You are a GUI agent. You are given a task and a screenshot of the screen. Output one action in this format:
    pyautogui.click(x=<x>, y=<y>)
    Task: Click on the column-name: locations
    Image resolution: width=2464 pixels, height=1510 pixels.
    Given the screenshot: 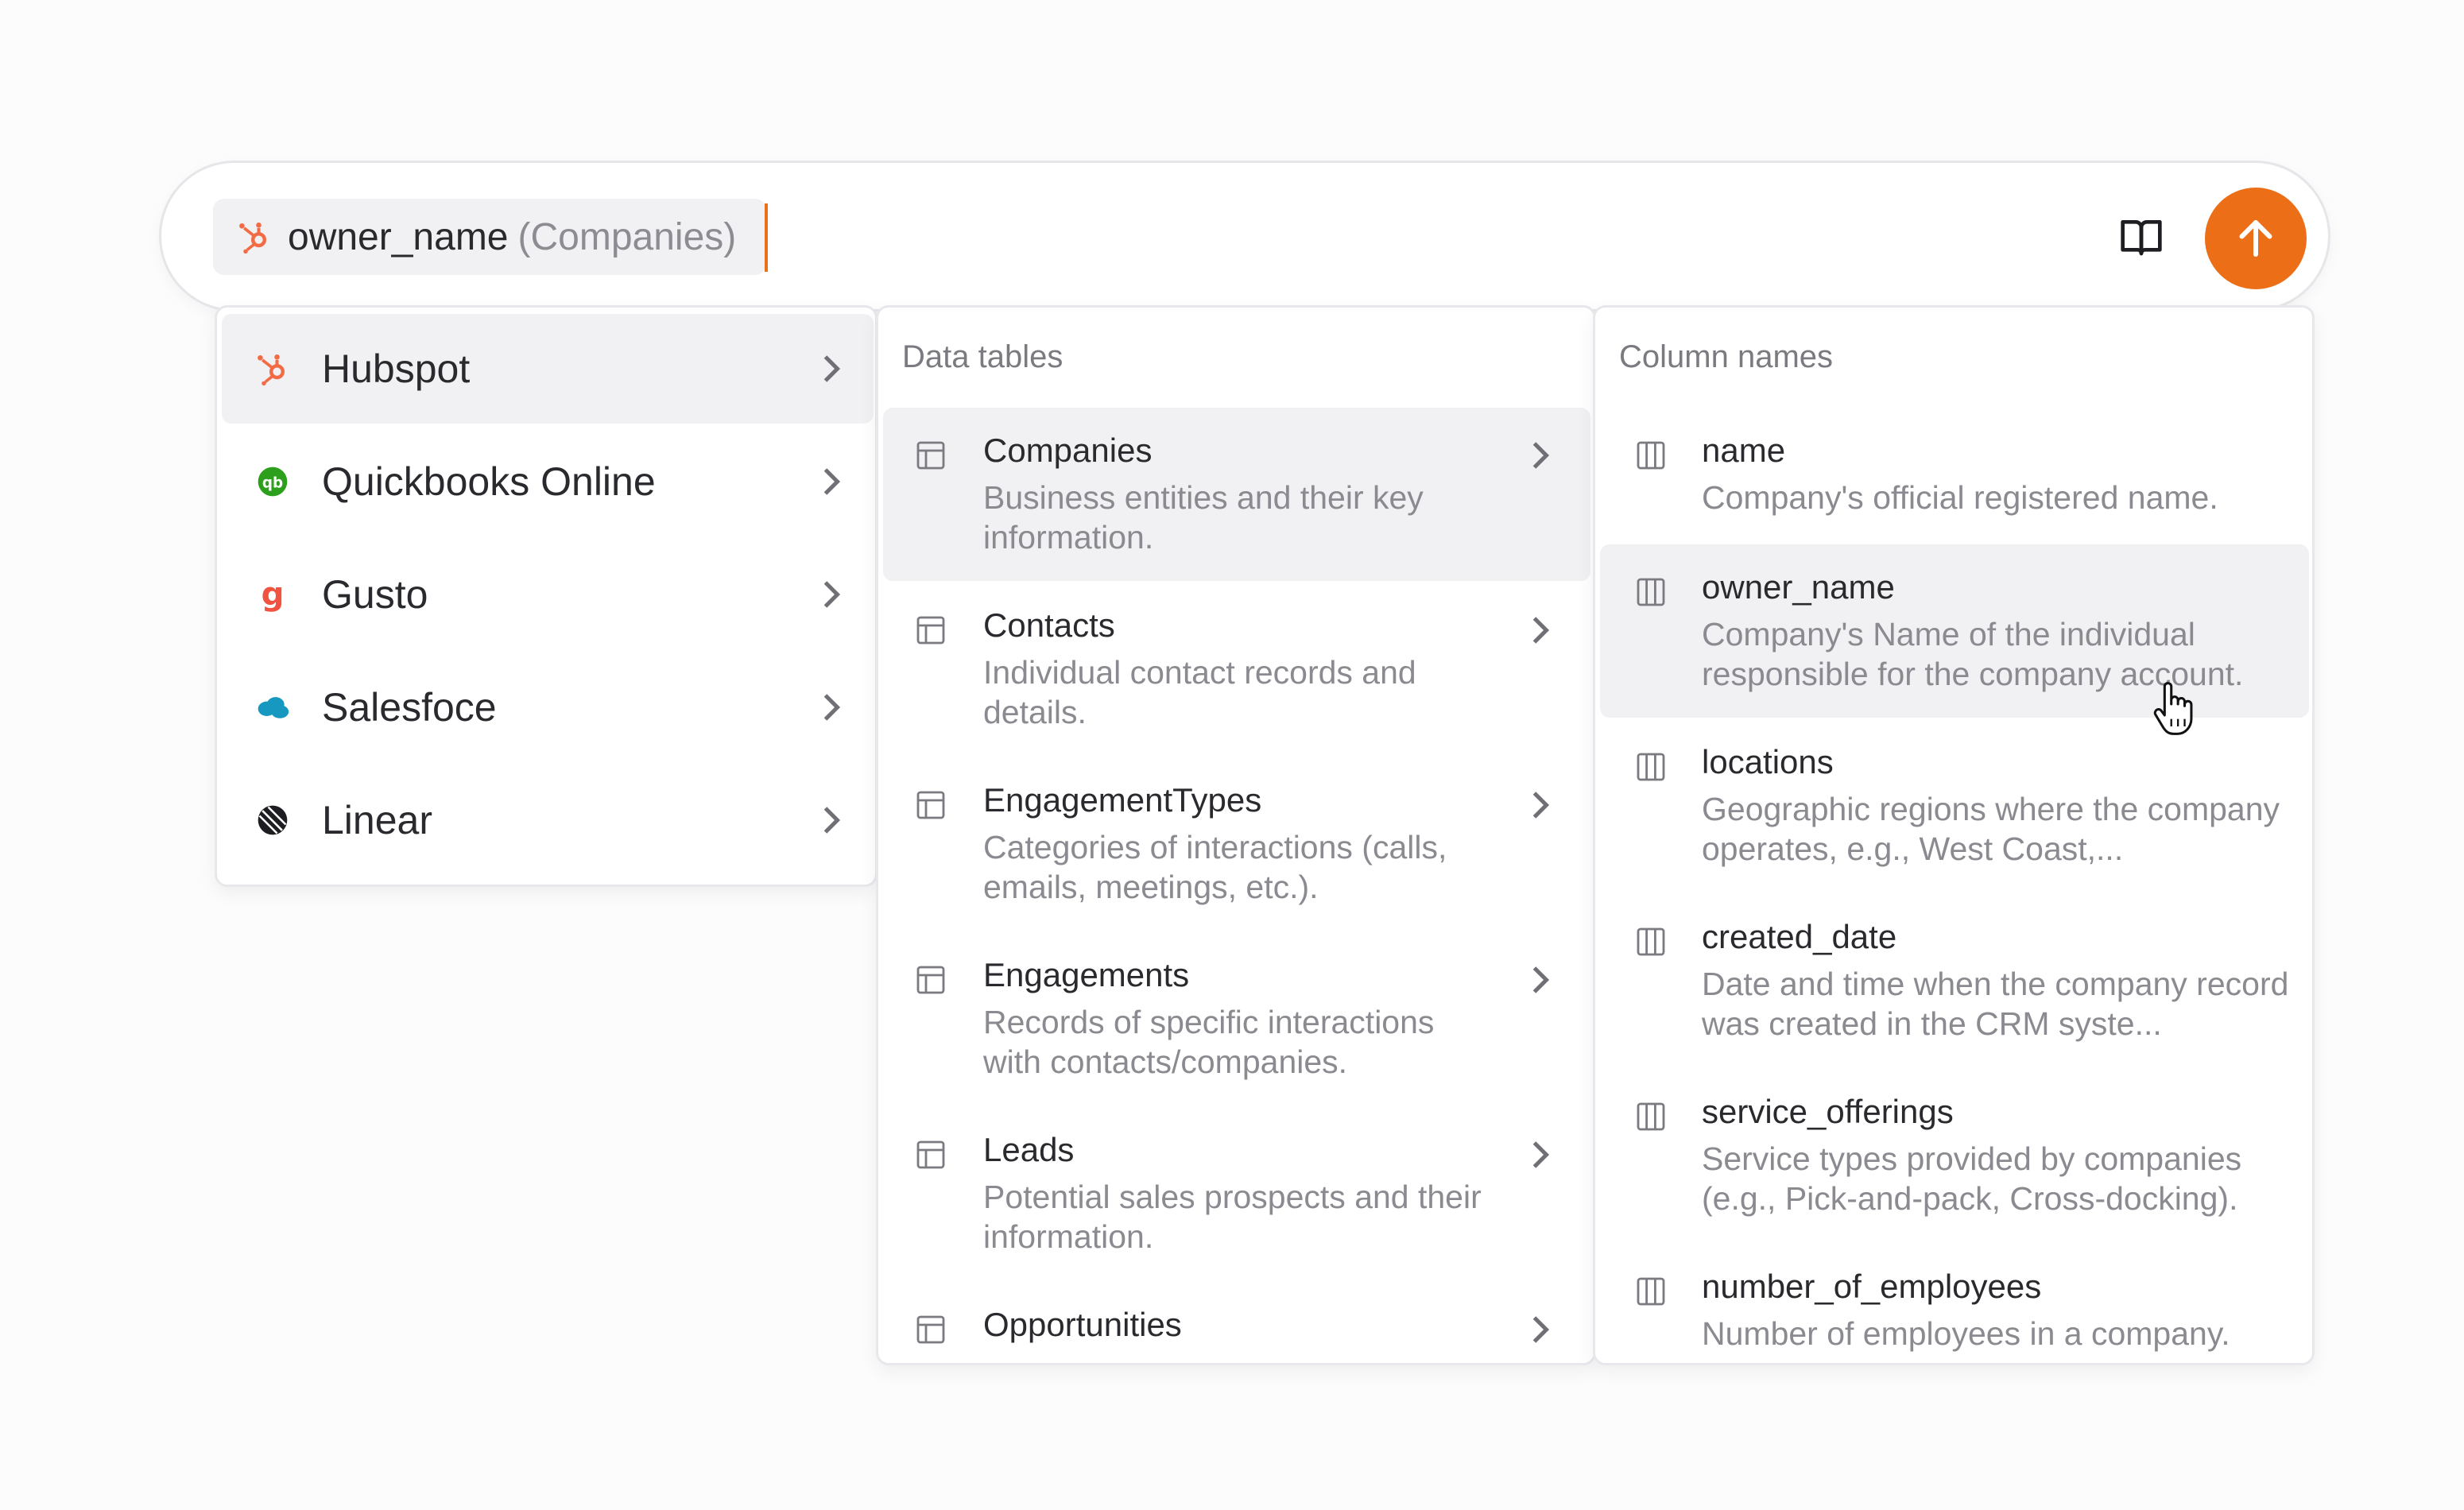 What is the action you would take?
    pyautogui.click(x=1768, y=761)
    